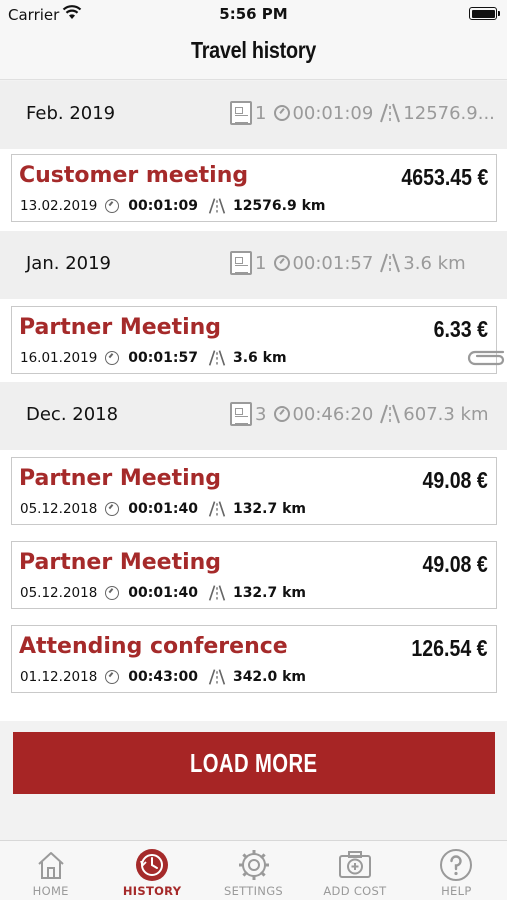 The image size is (507, 900). What do you see at coordinates (163, 206) in the screenshot?
I see `trip-duration: 00:01:09` at bounding box center [163, 206].